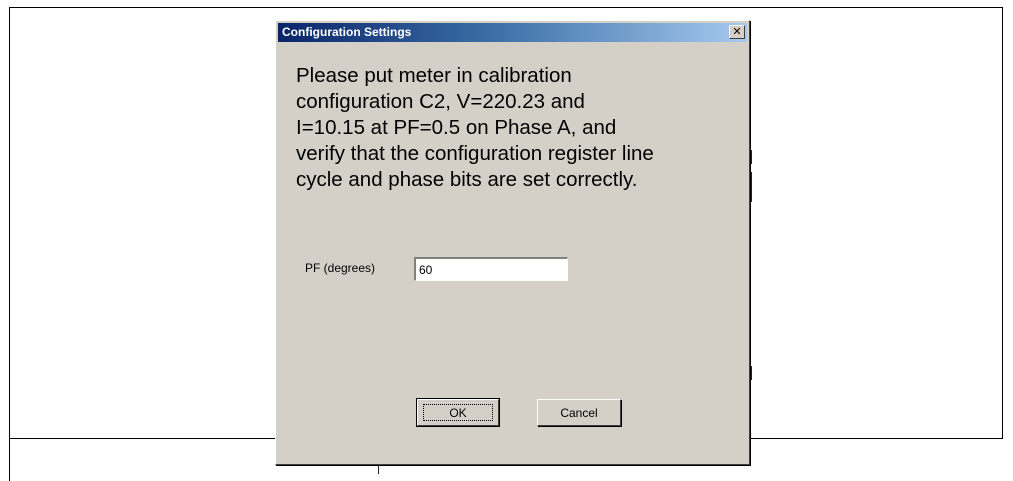 This screenshot has width=1013, height=481. I want to click on page-frame-top, so click(506, 7).